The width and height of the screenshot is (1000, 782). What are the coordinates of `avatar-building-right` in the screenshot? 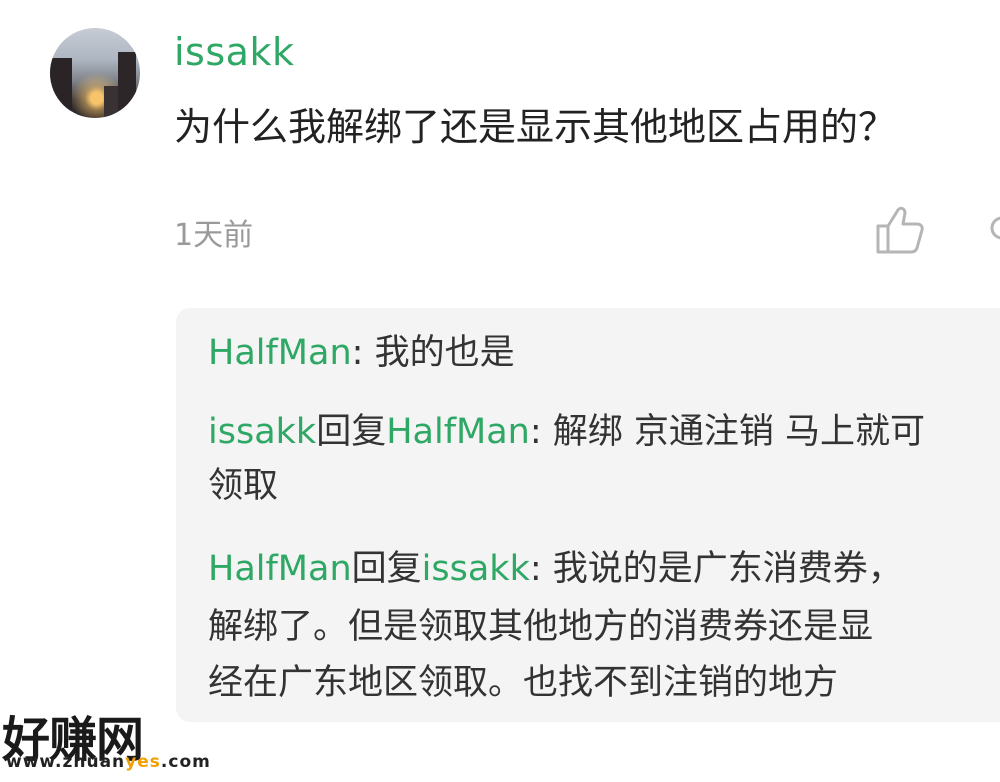 It's located at (127, 85).